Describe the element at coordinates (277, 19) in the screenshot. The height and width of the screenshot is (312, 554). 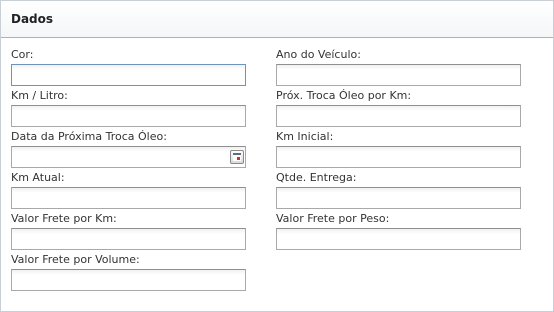
I see `panel-header: Dados` at that location.